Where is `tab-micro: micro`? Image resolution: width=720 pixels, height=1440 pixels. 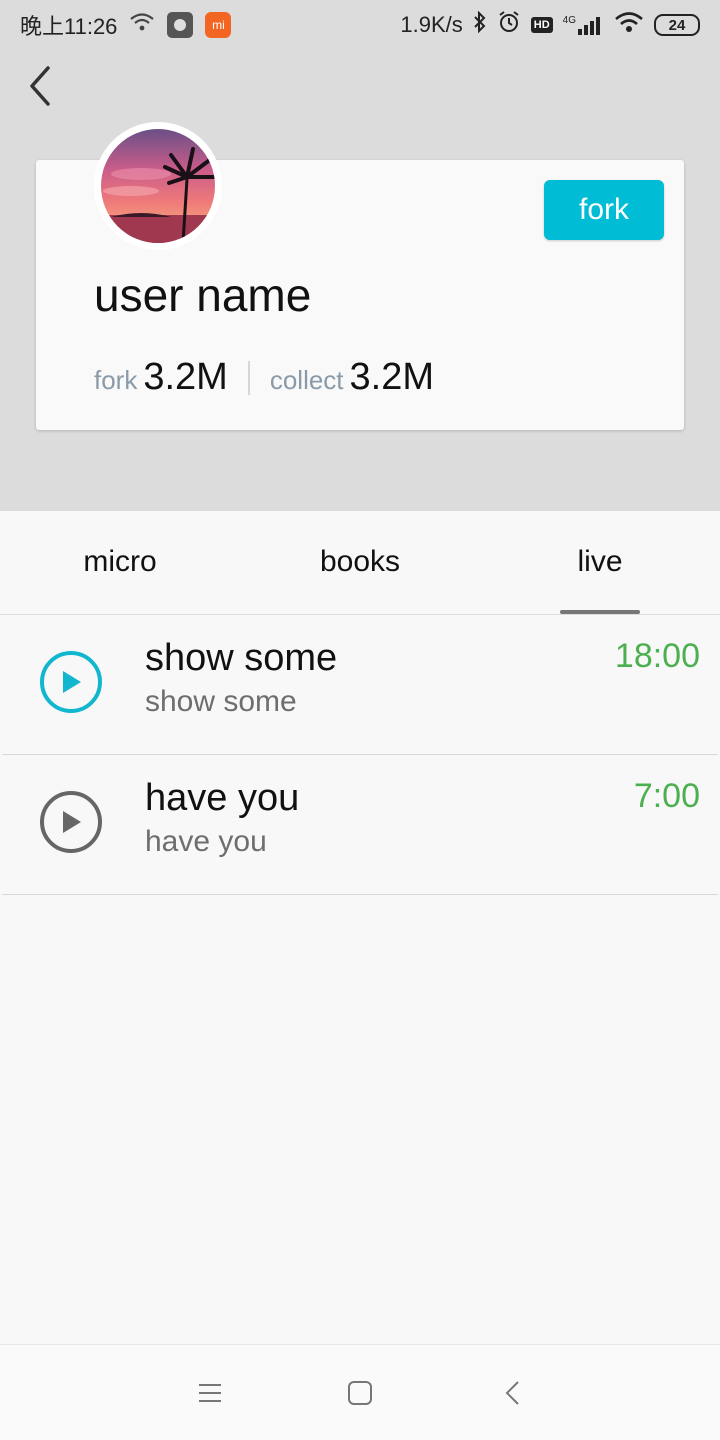 tab-micro: micro is located at coordinates (120, 562).